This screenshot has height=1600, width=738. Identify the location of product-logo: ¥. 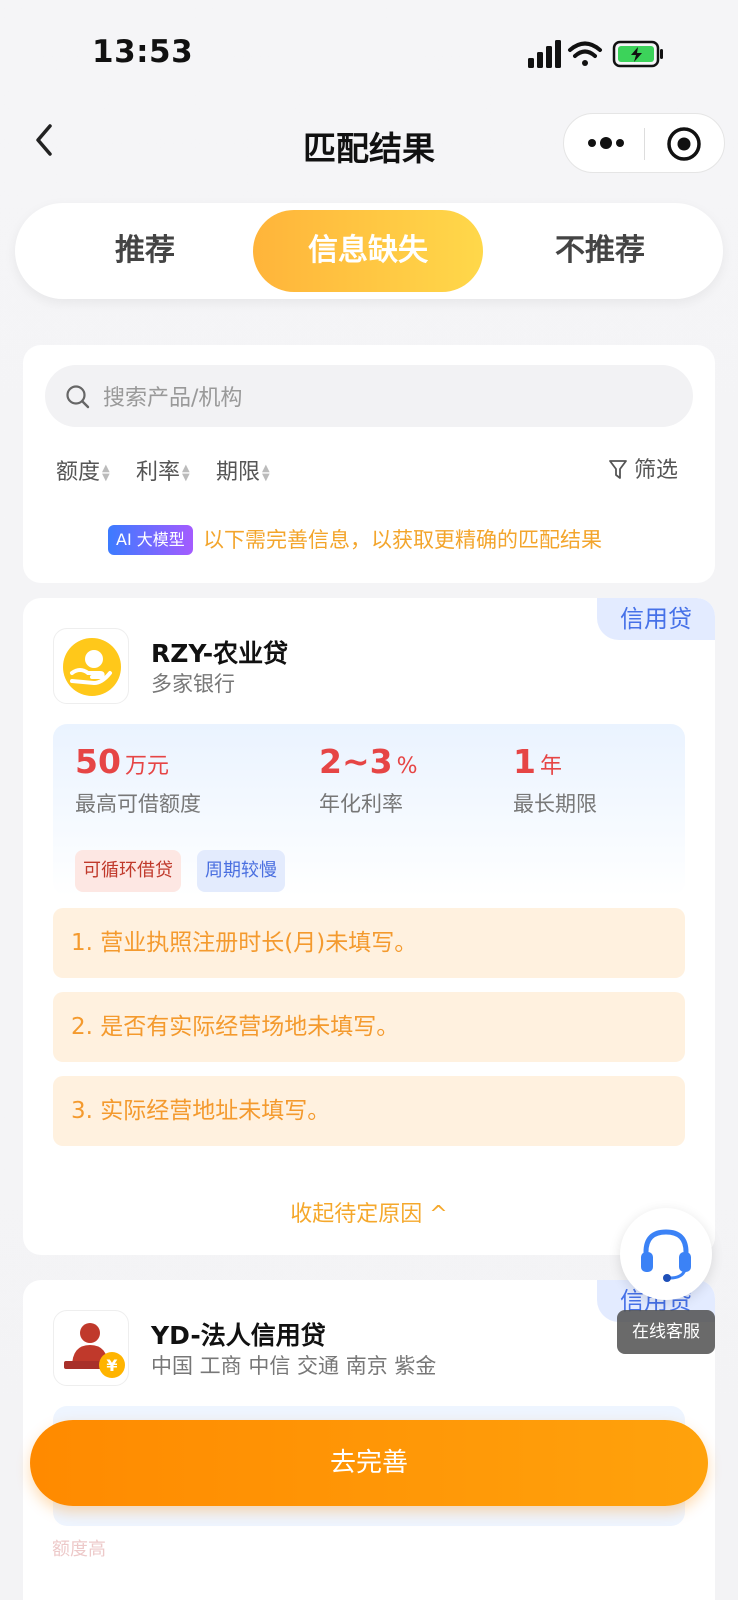
(91, 1348).